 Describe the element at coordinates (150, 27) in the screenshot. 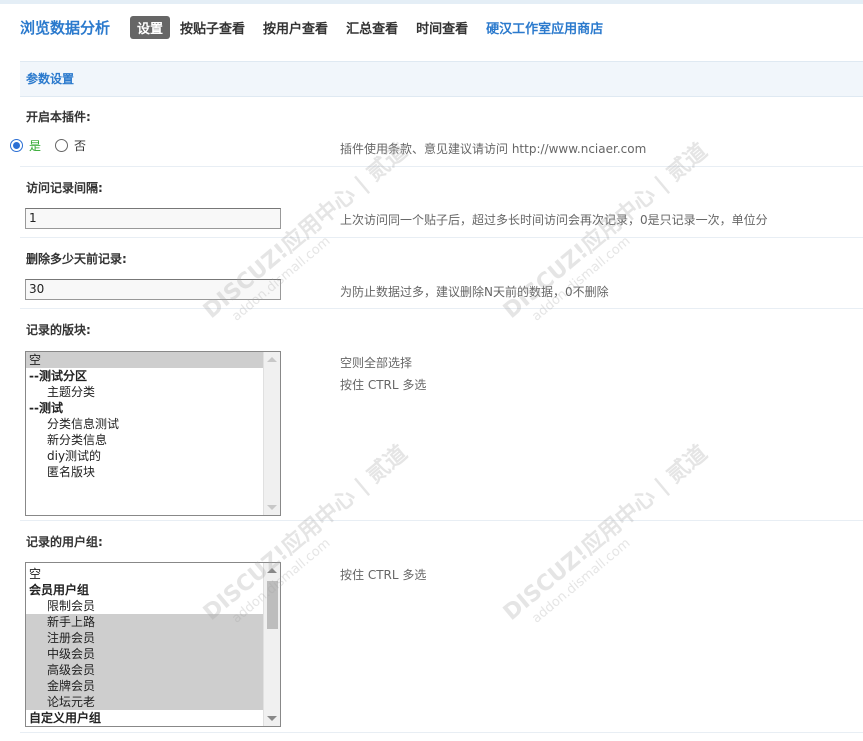

I see `tab-settings: 设置` at that location.